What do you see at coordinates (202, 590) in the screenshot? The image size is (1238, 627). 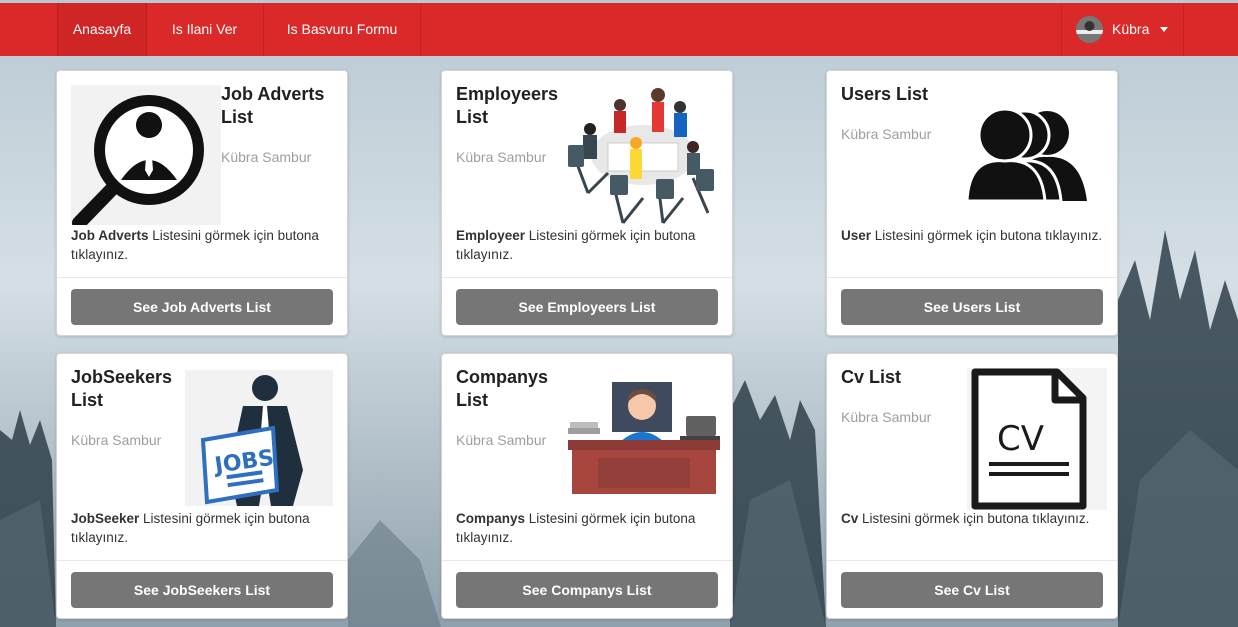 I see `see-jobseekers-button: See JobSeekers List` at bounding box center [202, 590].